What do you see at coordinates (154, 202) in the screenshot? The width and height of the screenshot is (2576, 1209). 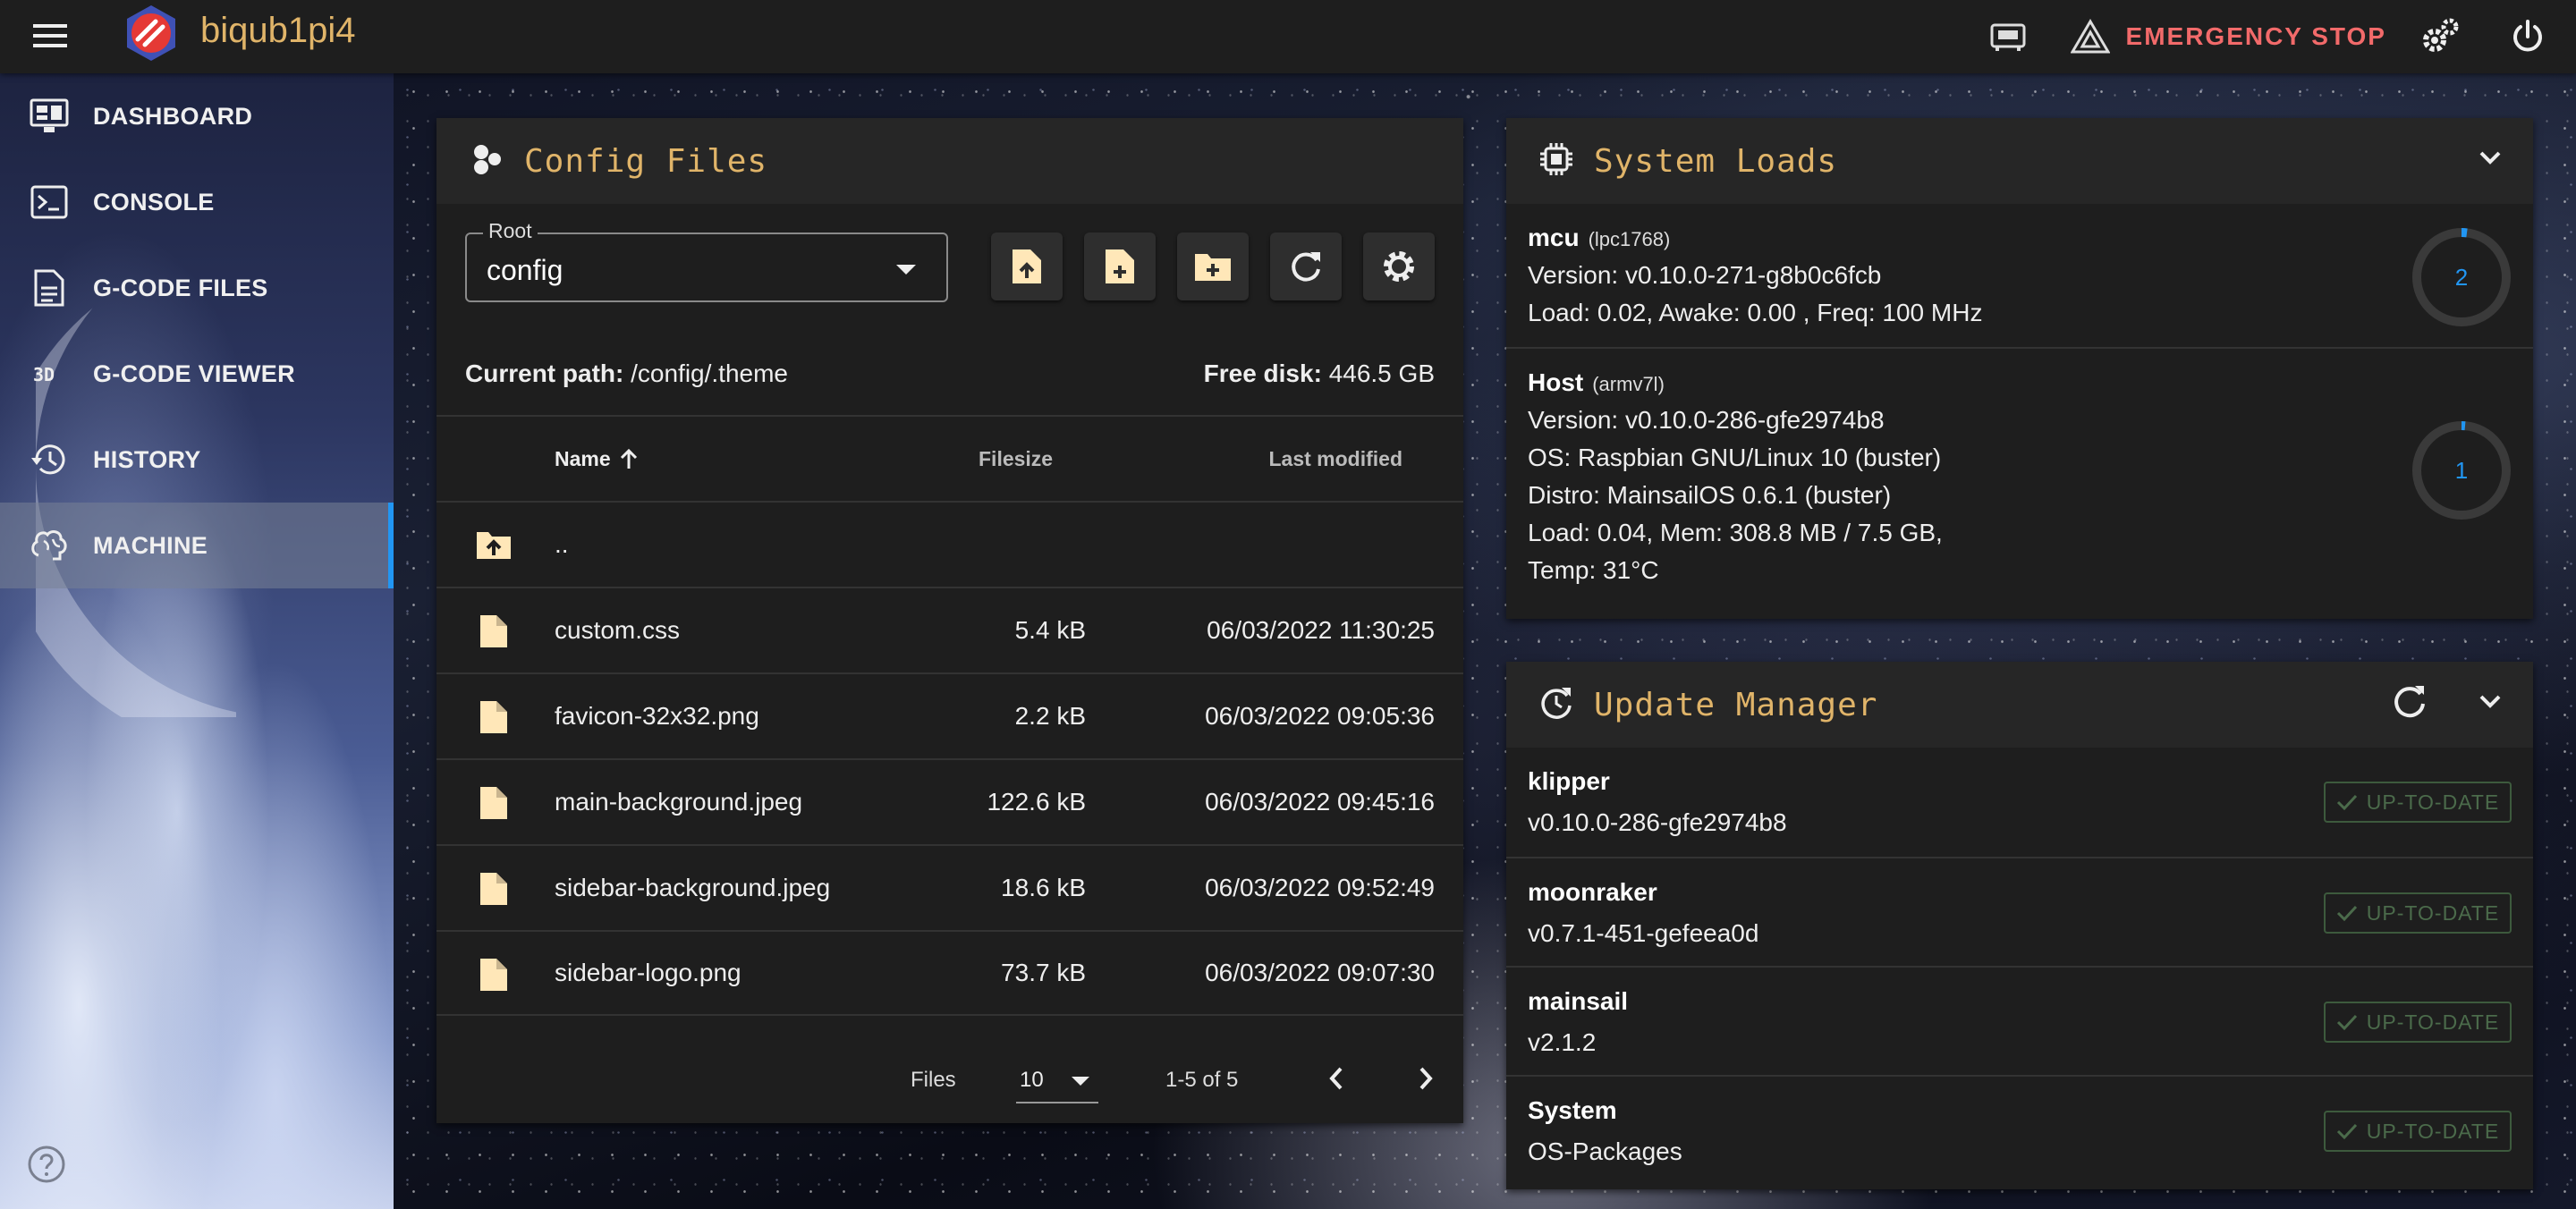 I see `sidebar-item-label: CONSOLE` at bounding box center [154, 202].